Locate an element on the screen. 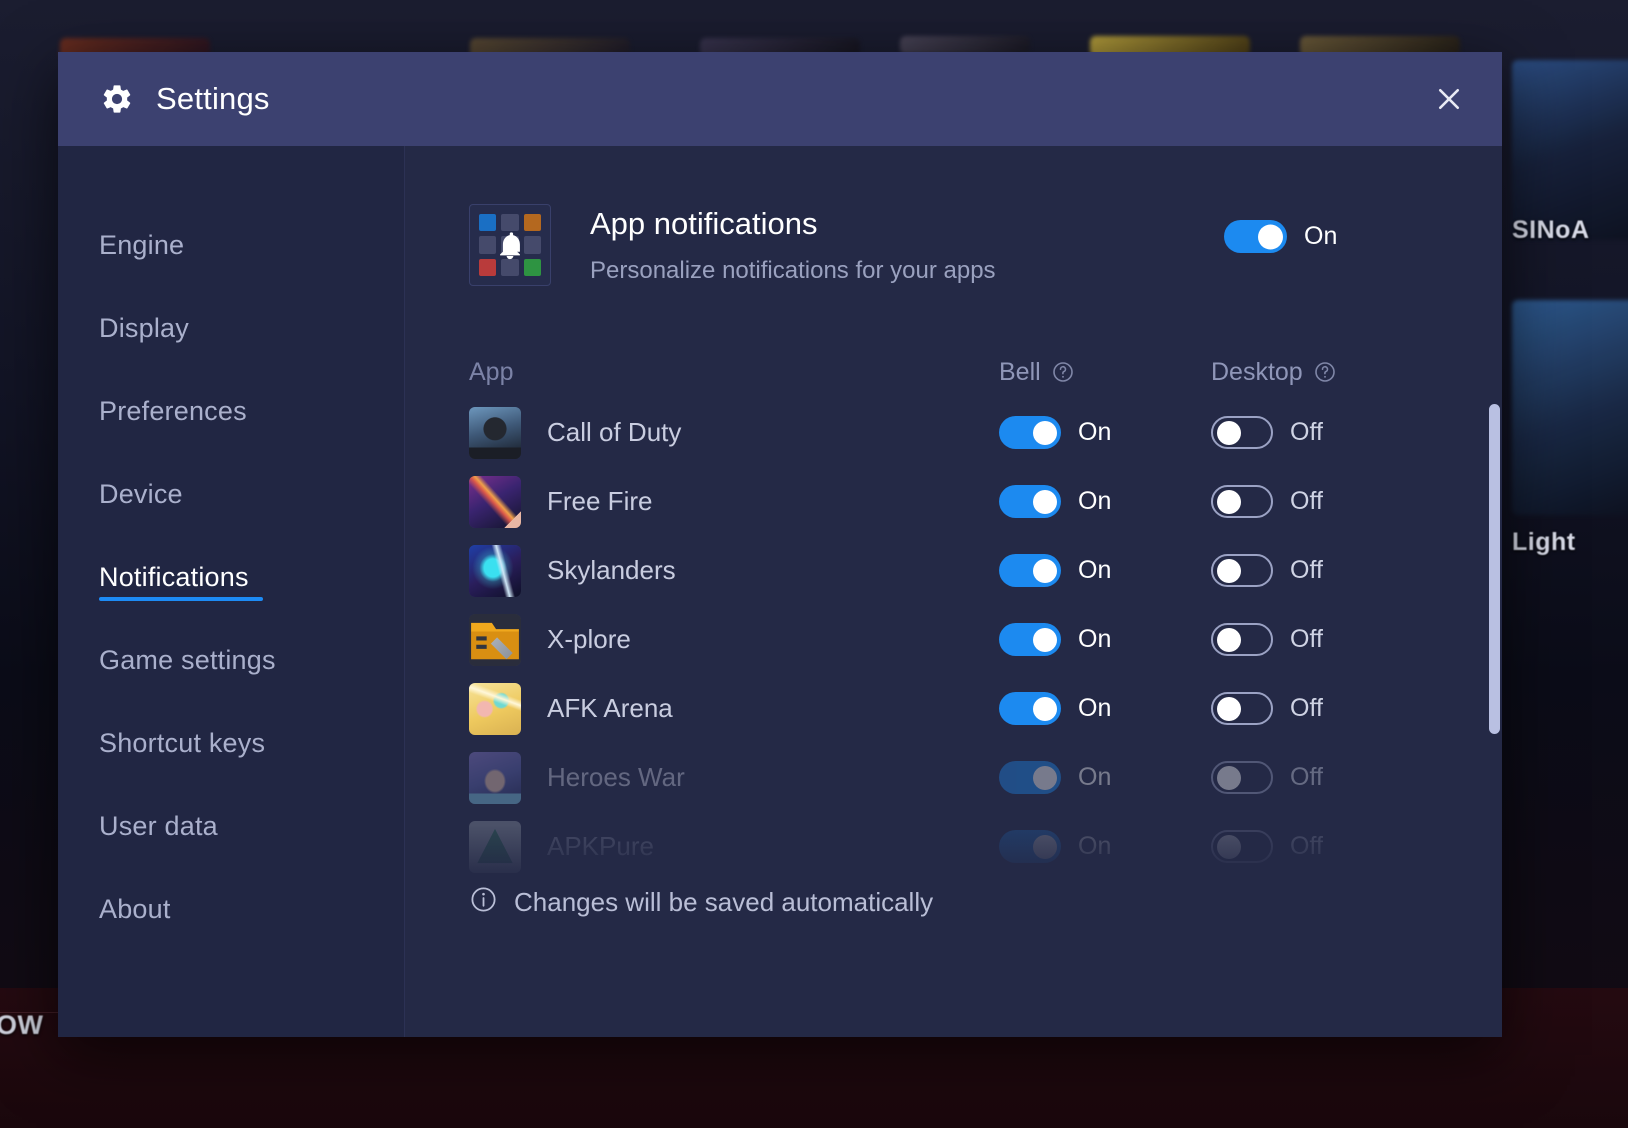 This screenshot has height=1128, width=1628. sidebar-item-device: Device is located at coordinates (231, 494).